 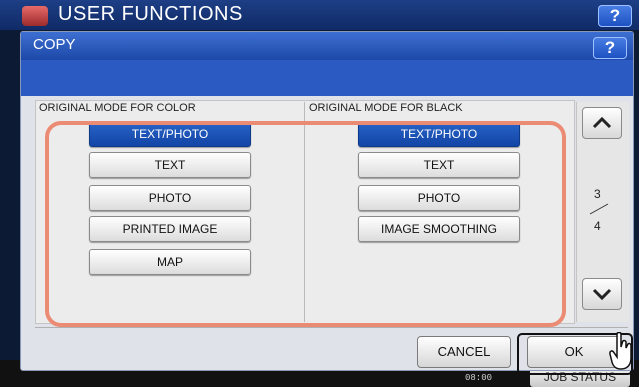 I want to click on color-section-label: ORIGINAL MODE FOR COLOR, so click(x=117, y=108).